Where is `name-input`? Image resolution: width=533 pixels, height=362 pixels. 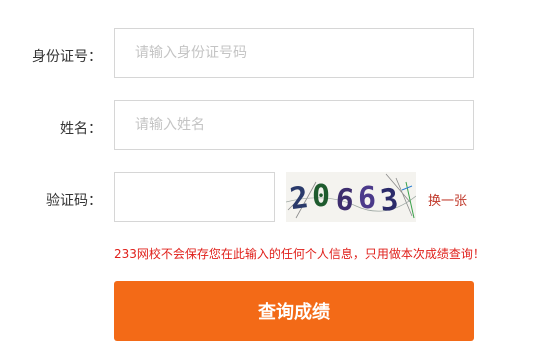
name-input is located at coordinates (294, 125).